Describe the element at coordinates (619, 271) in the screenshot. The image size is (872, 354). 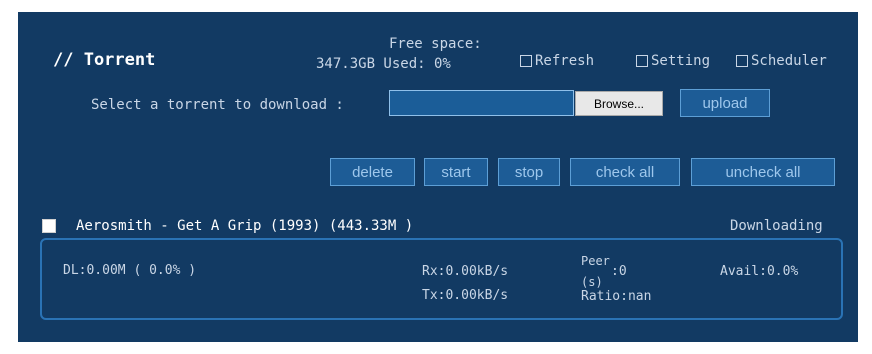
I see `peer-count: :0` at that location.